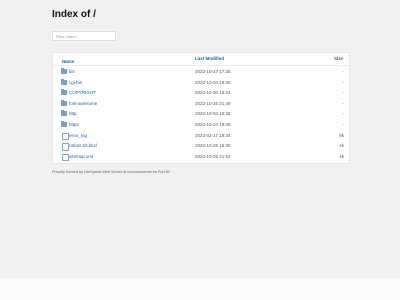 This screenshot has height=300, width=400. What do you see at coordinates (83, 103) in the screenshot?
I see `file-name-link: font-awesome` at bounding box center [83, 103].